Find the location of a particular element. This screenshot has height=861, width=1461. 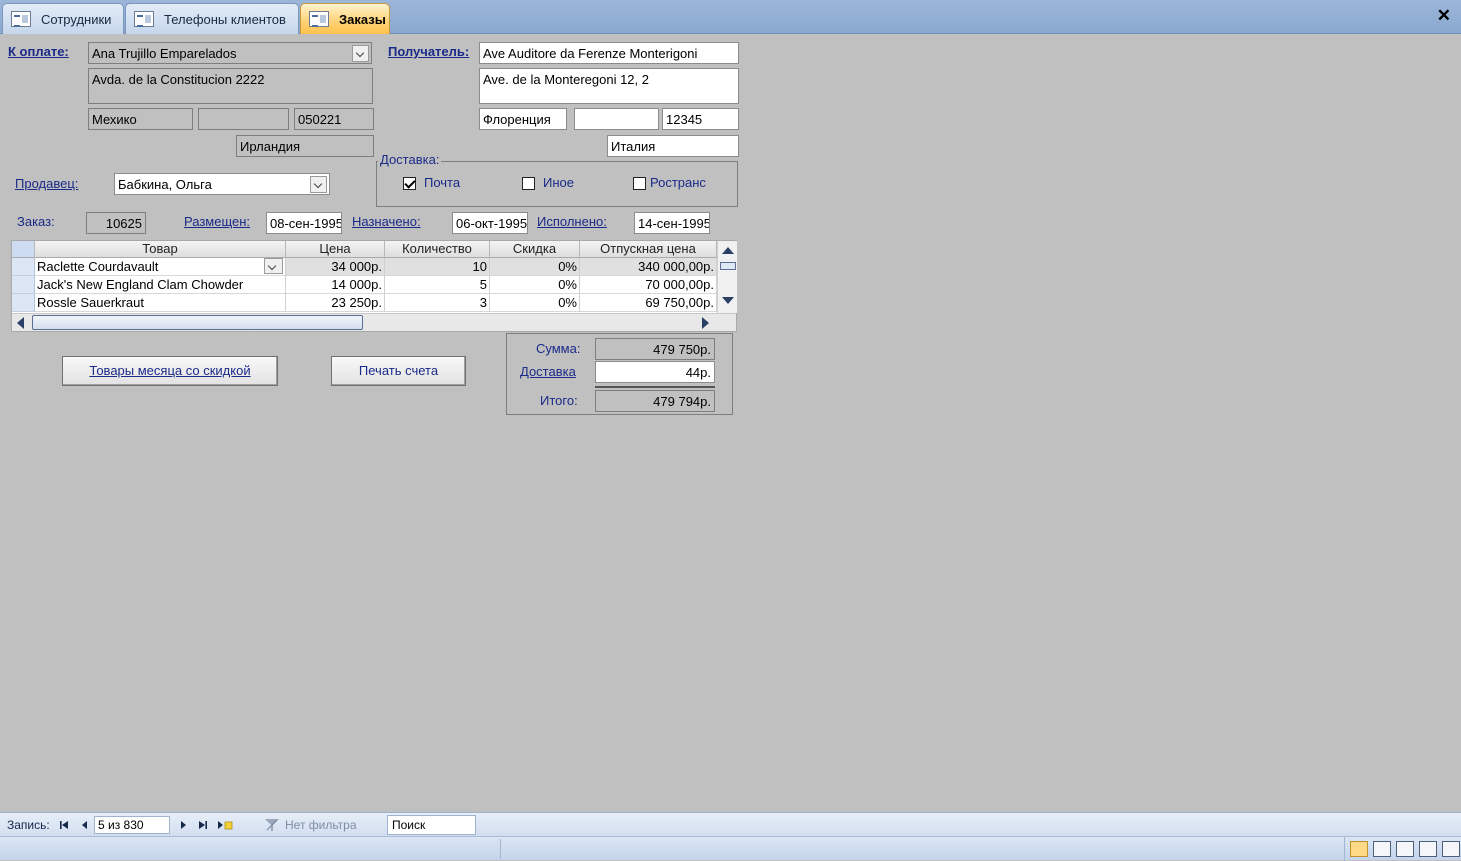

scroll-left-icon is located at coordinates (20, 323).